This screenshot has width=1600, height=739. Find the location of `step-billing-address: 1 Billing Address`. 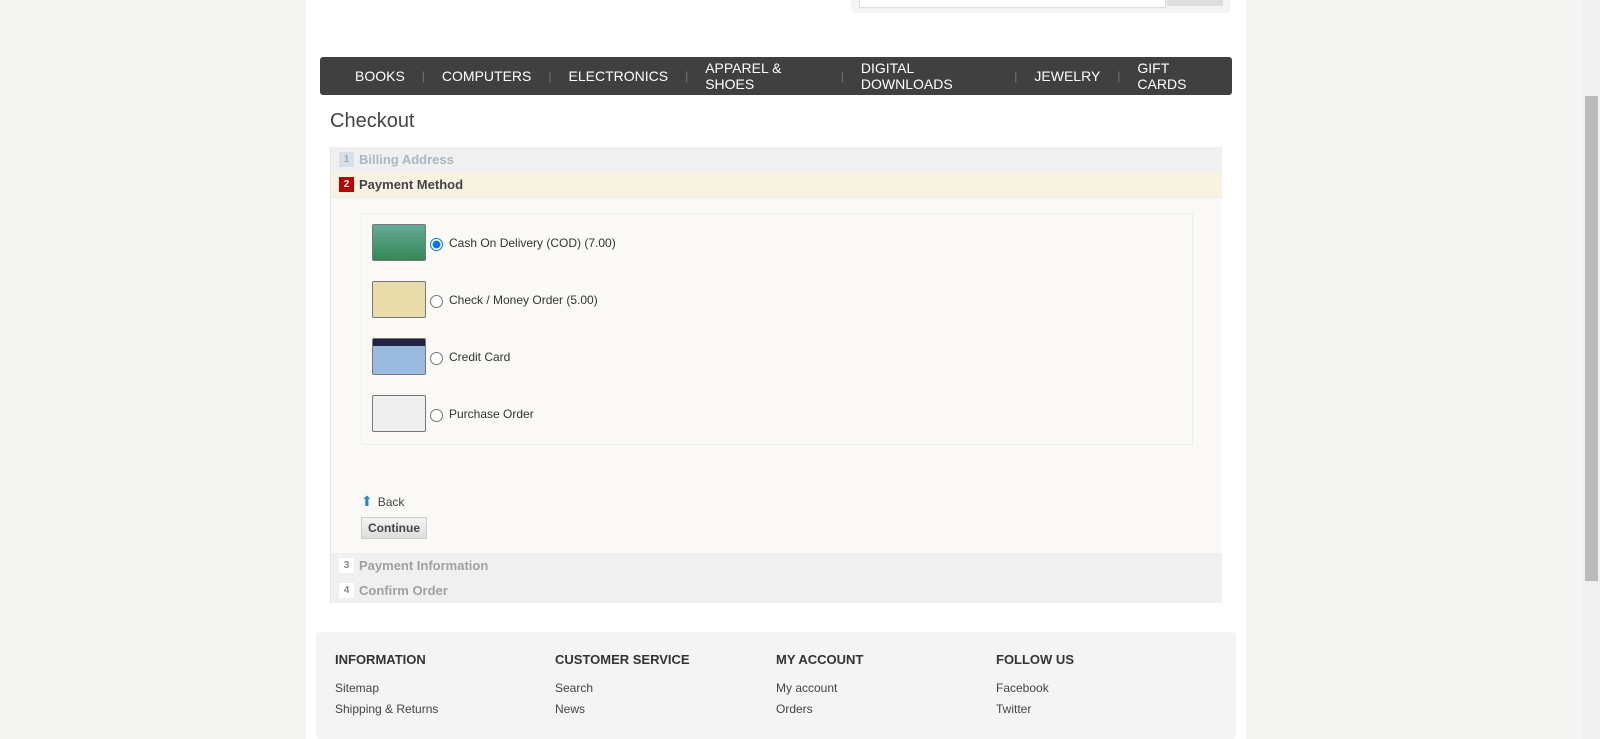

step-billing-address: 1 Billing Address is located at coordinates (776, 159).